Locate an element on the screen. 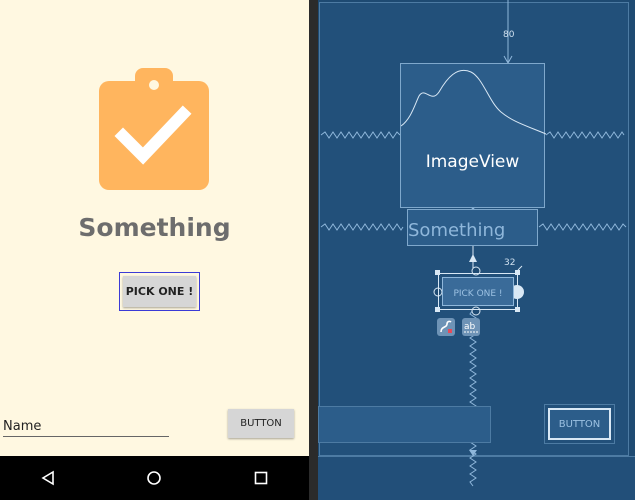 The height and width of the screenshot is (500, 635). button-placeholder-label: BUTTON is located at coordinates (579, 424).